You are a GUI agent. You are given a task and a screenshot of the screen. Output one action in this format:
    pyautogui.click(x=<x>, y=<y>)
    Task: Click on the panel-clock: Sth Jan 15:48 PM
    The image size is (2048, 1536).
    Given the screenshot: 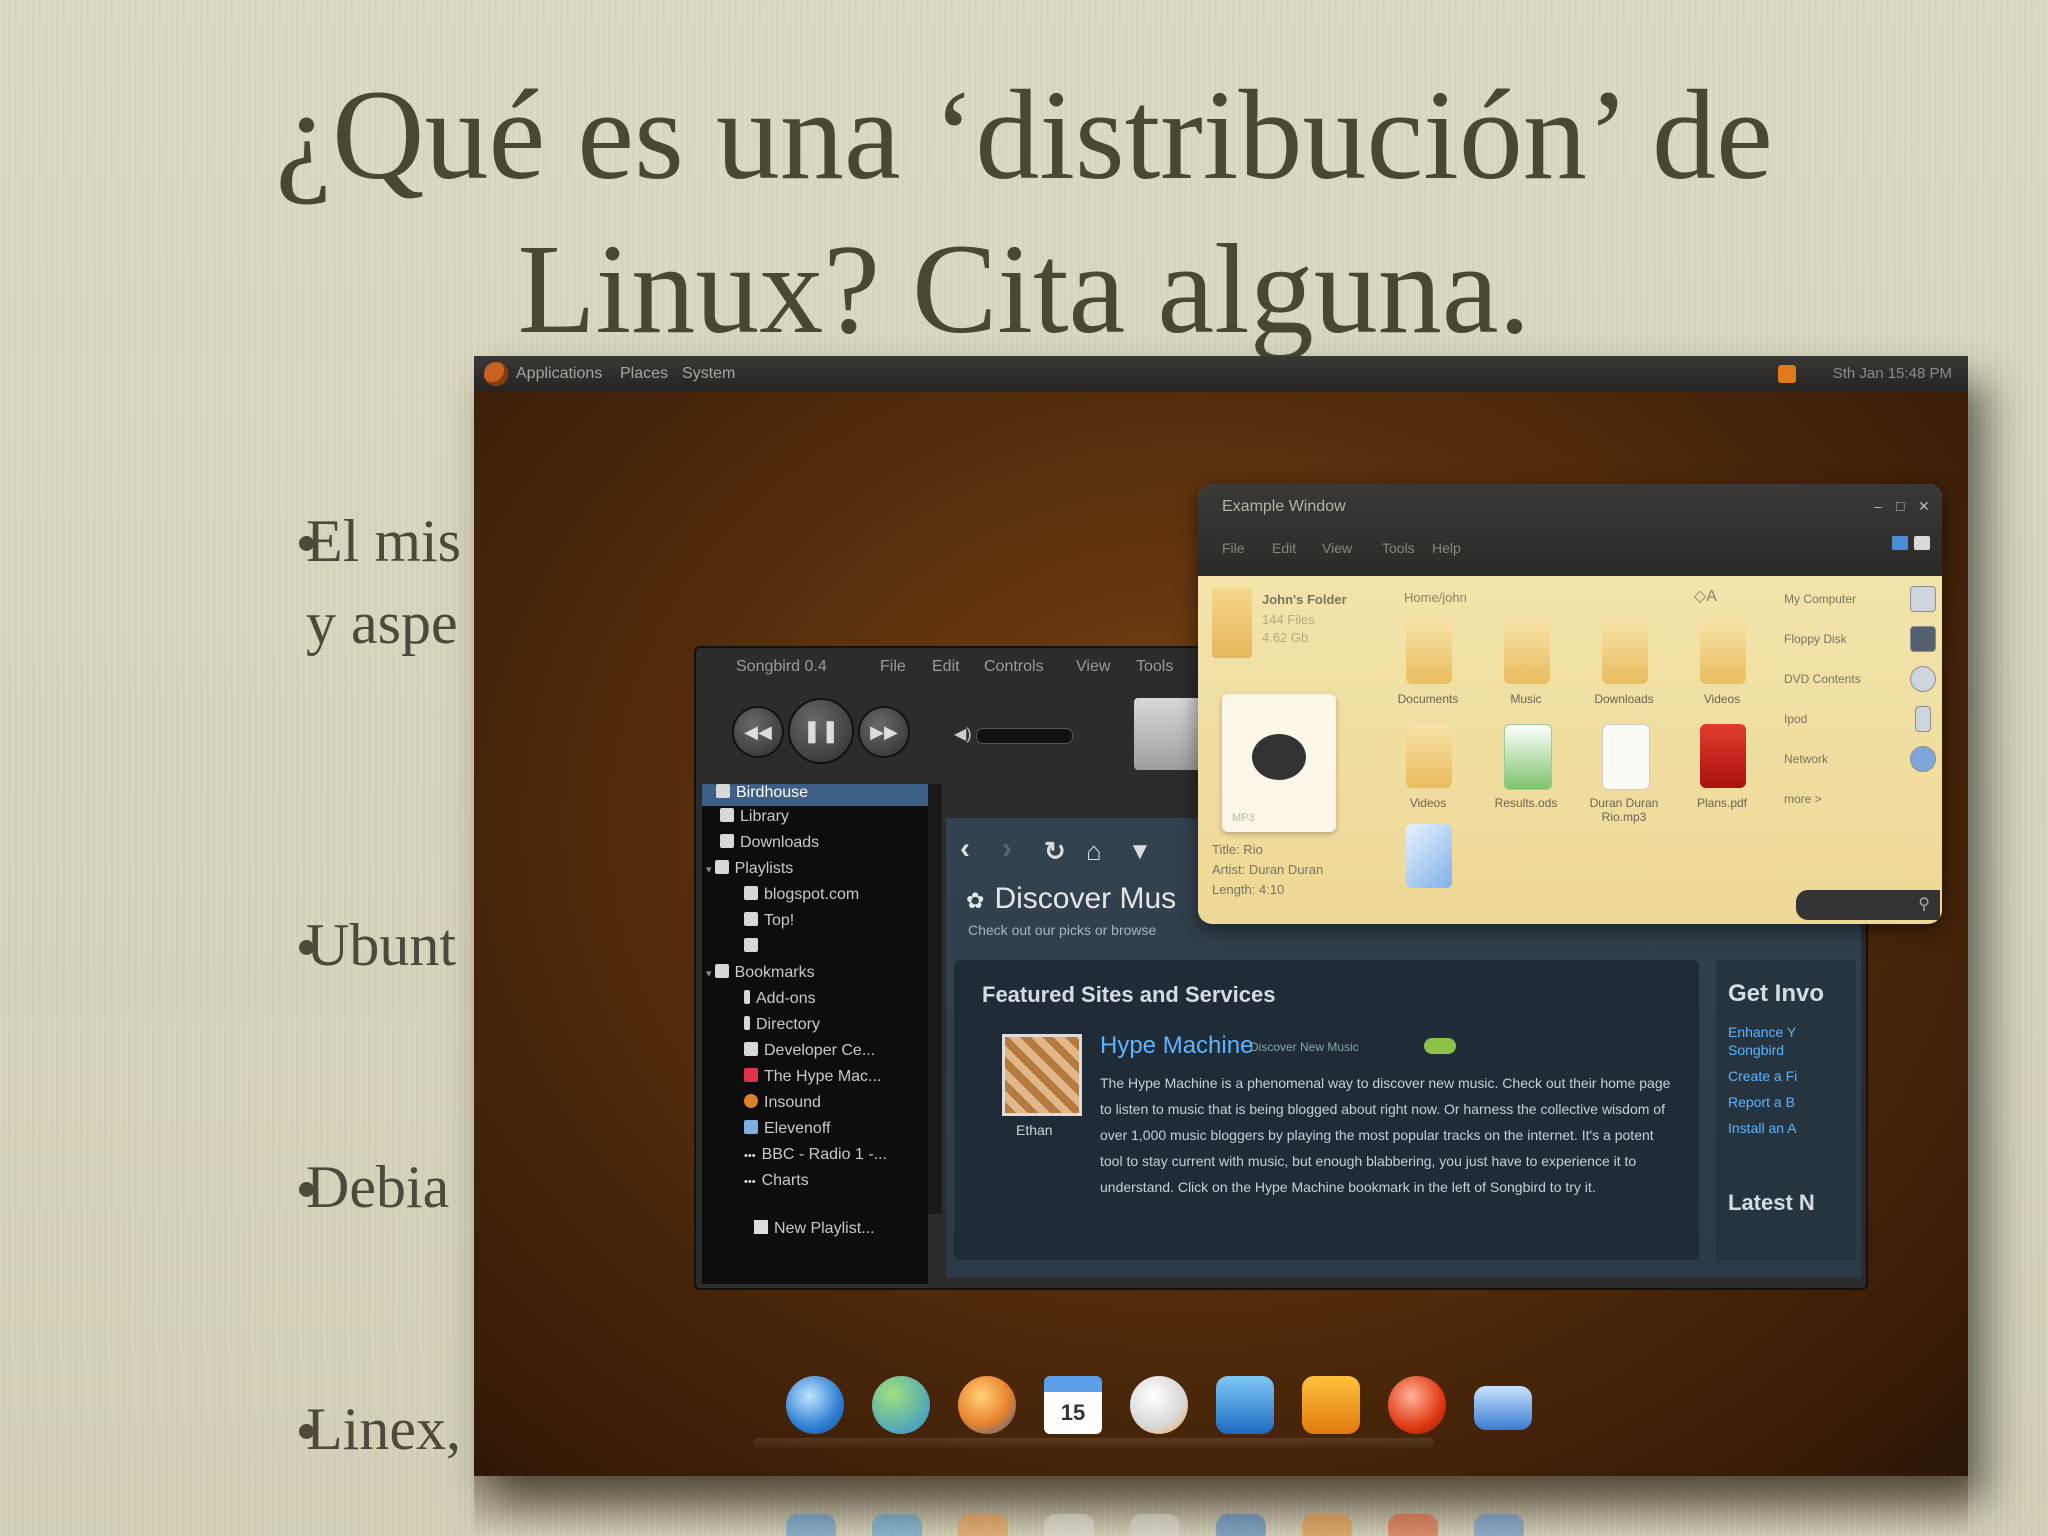 What is the action you would take?
    pyautogui.click(x=1892, y=373)
    